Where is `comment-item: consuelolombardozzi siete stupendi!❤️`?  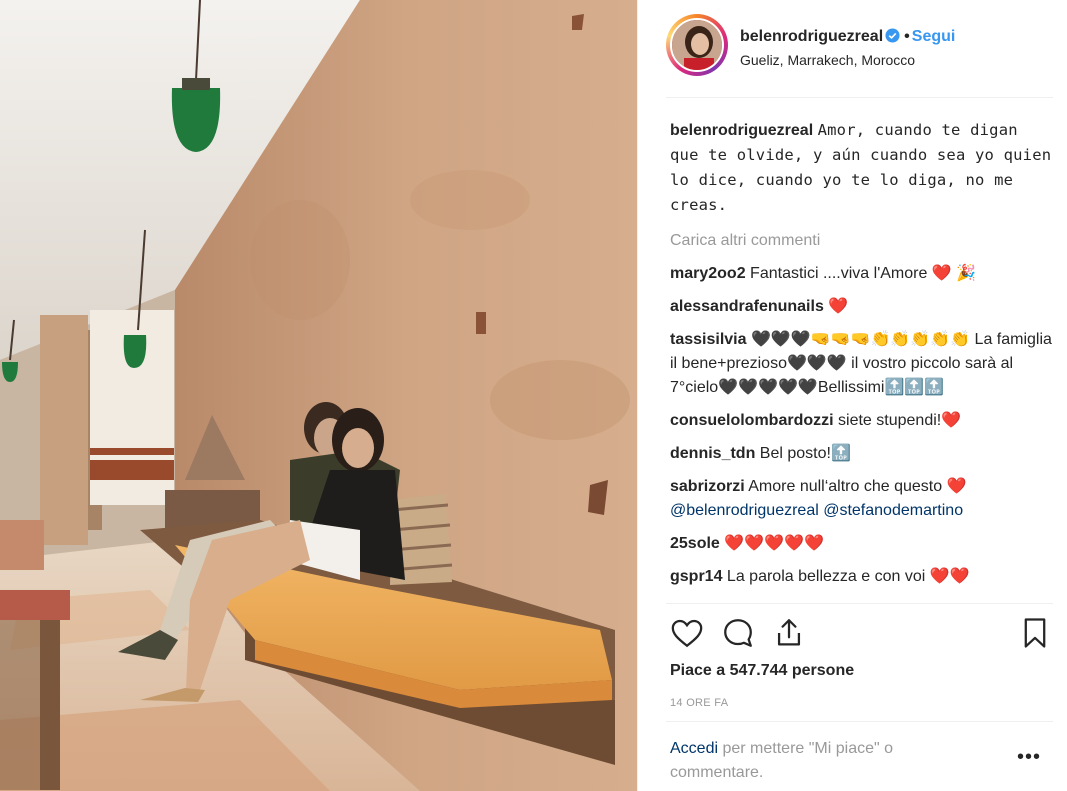 comment-item: consuelolombardozzi siete stupendi!❤️ is located at coordinates (862, 421).